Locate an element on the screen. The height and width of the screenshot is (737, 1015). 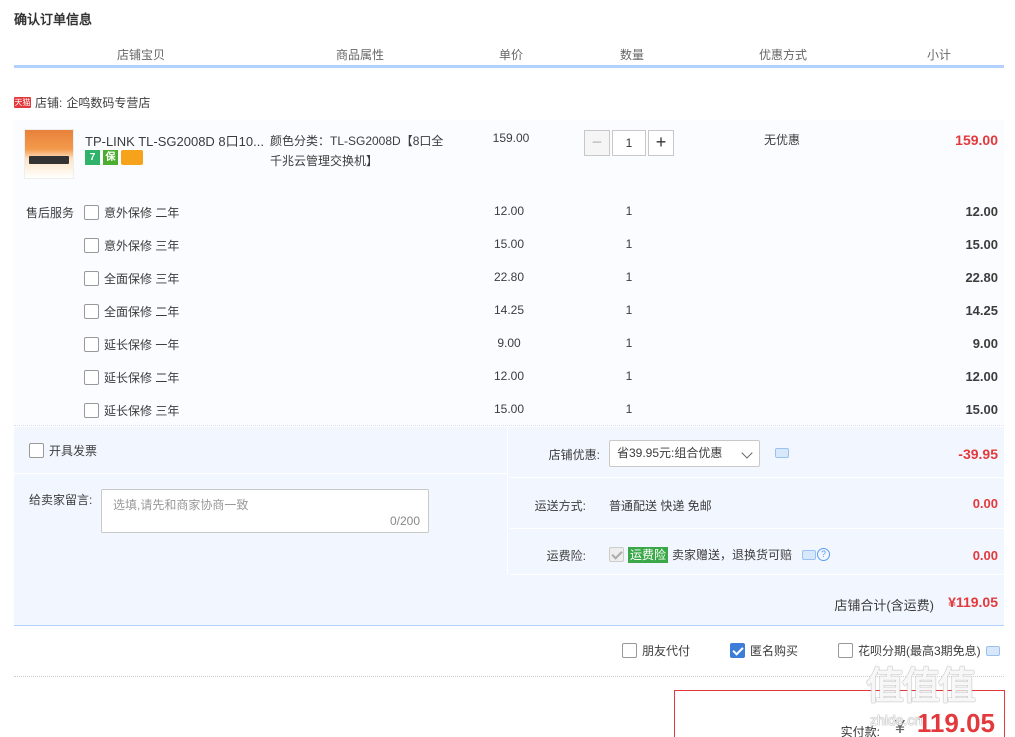
service-name: 全面保修 二年 is located at coordinates (142, 311).